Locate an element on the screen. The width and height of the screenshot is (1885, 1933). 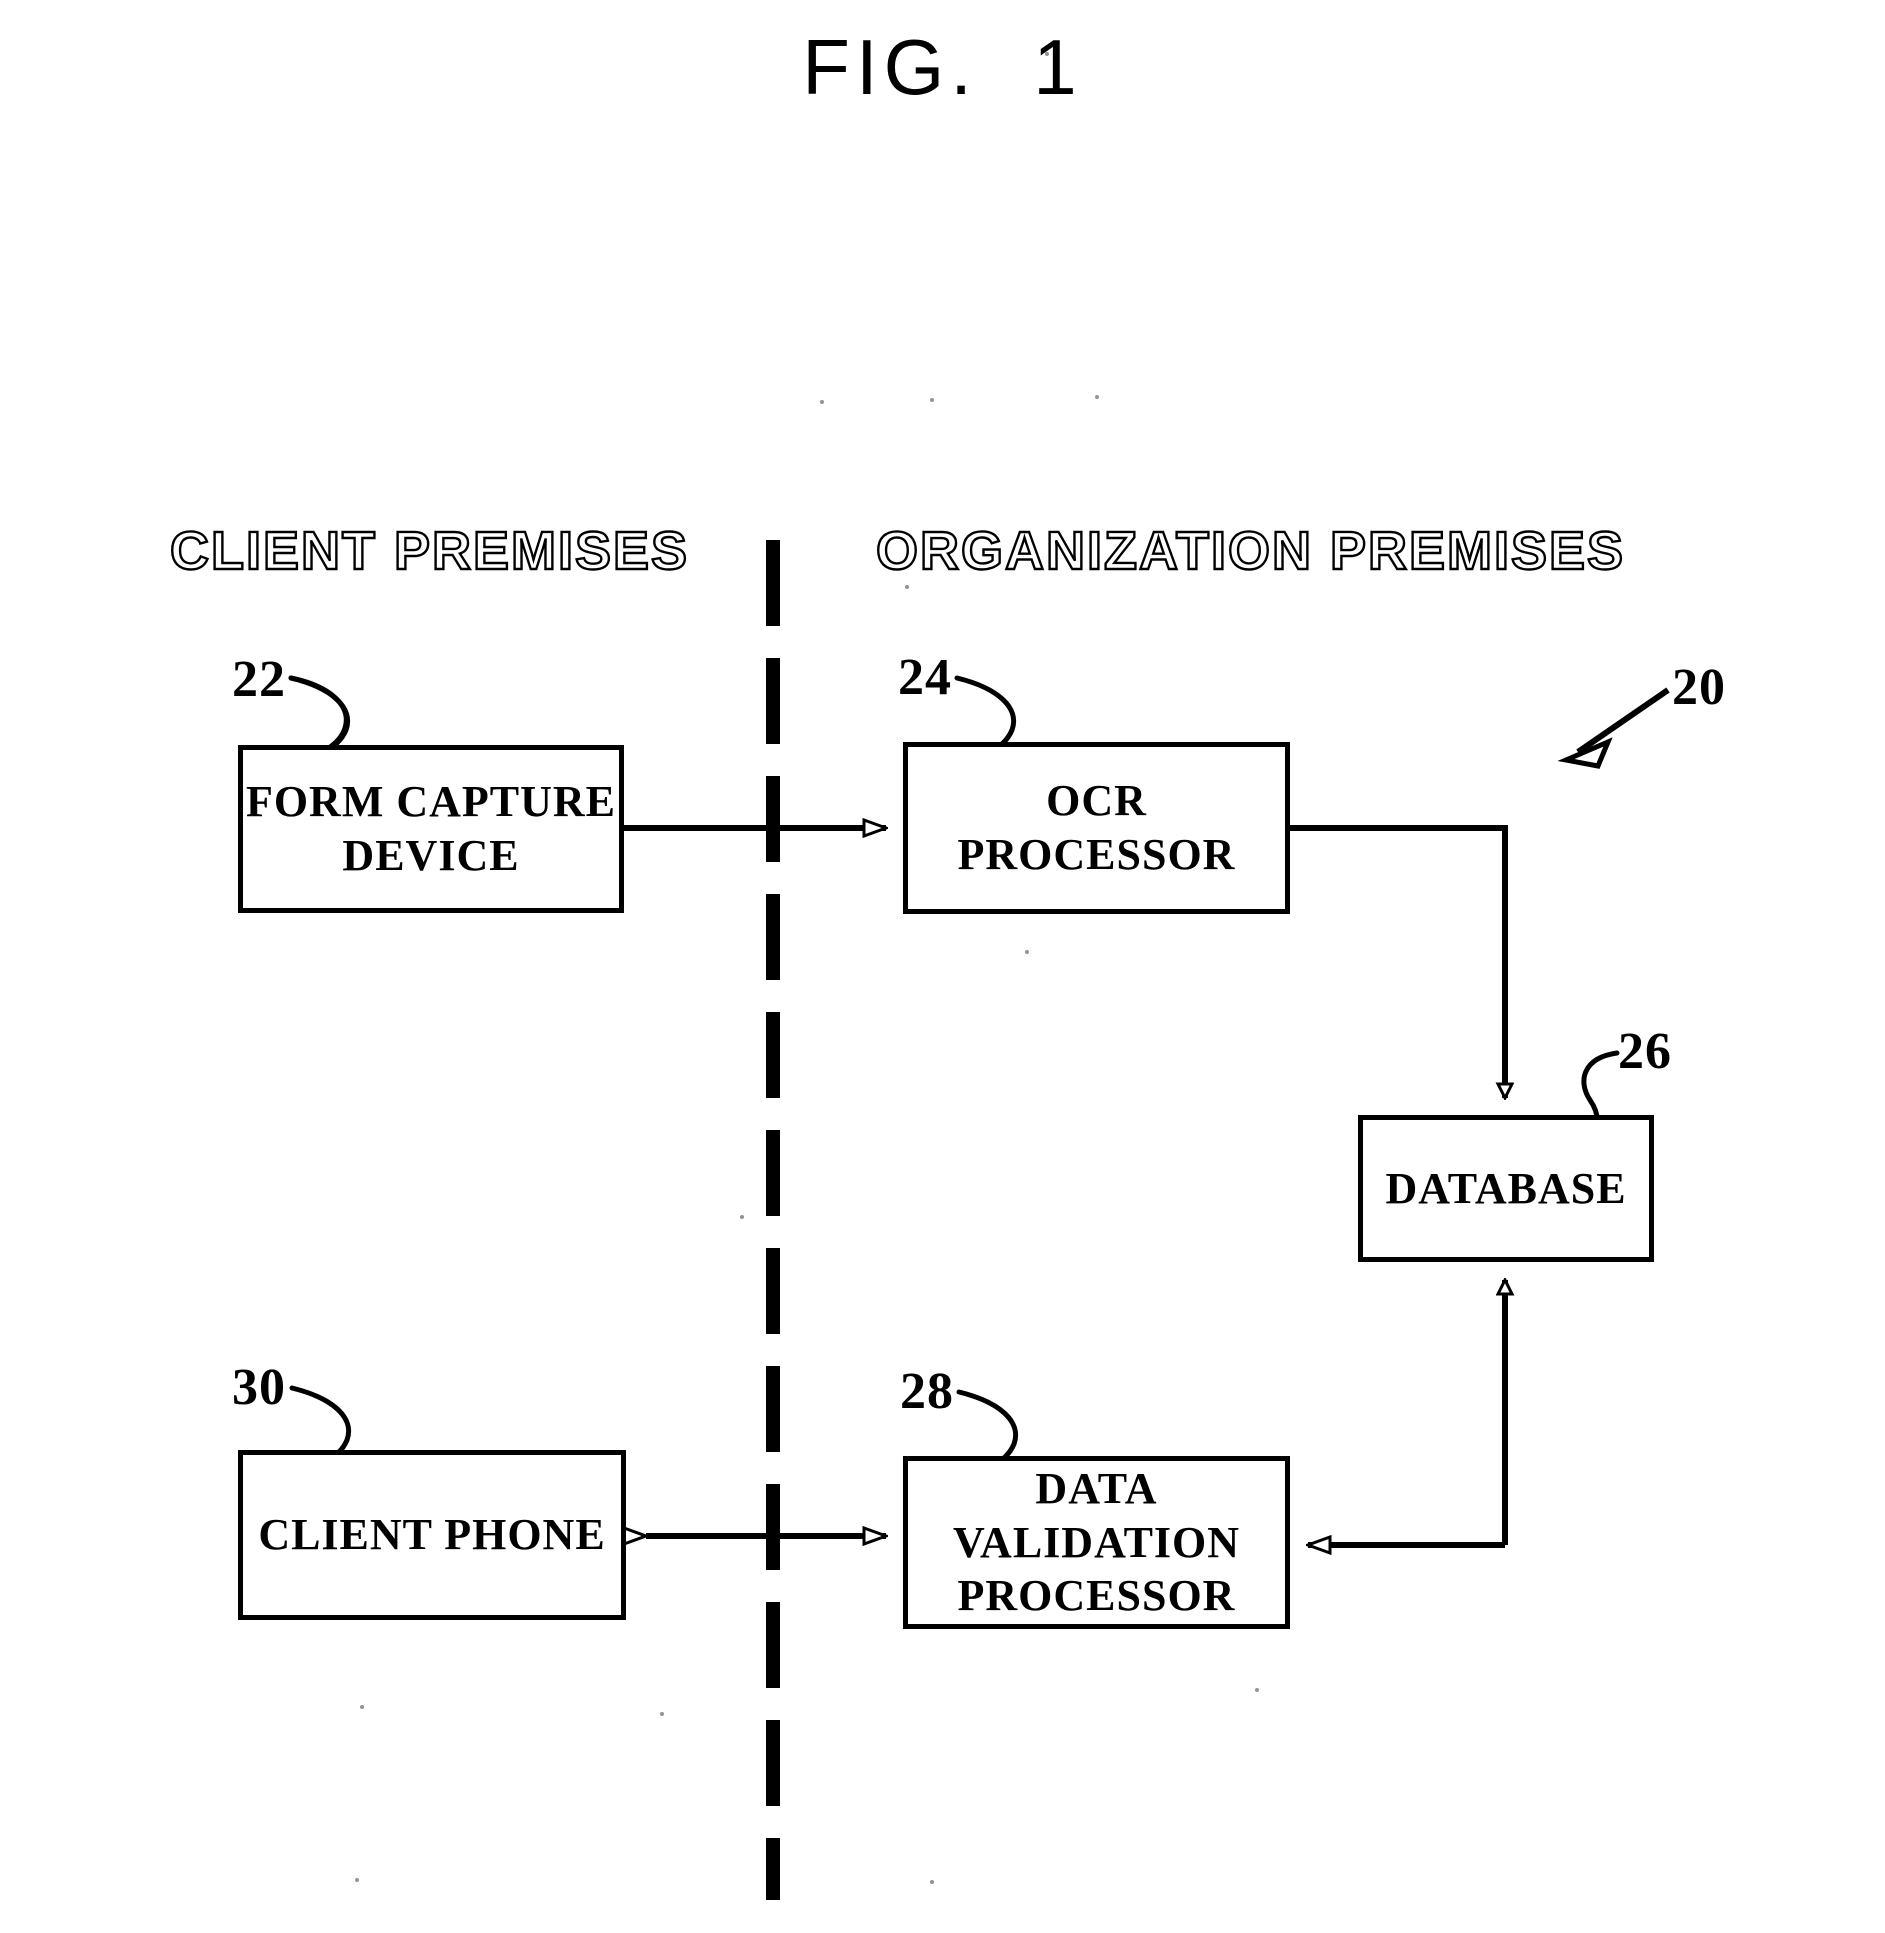
wire-ocr-to-database is located at coordinates (1397, 961).